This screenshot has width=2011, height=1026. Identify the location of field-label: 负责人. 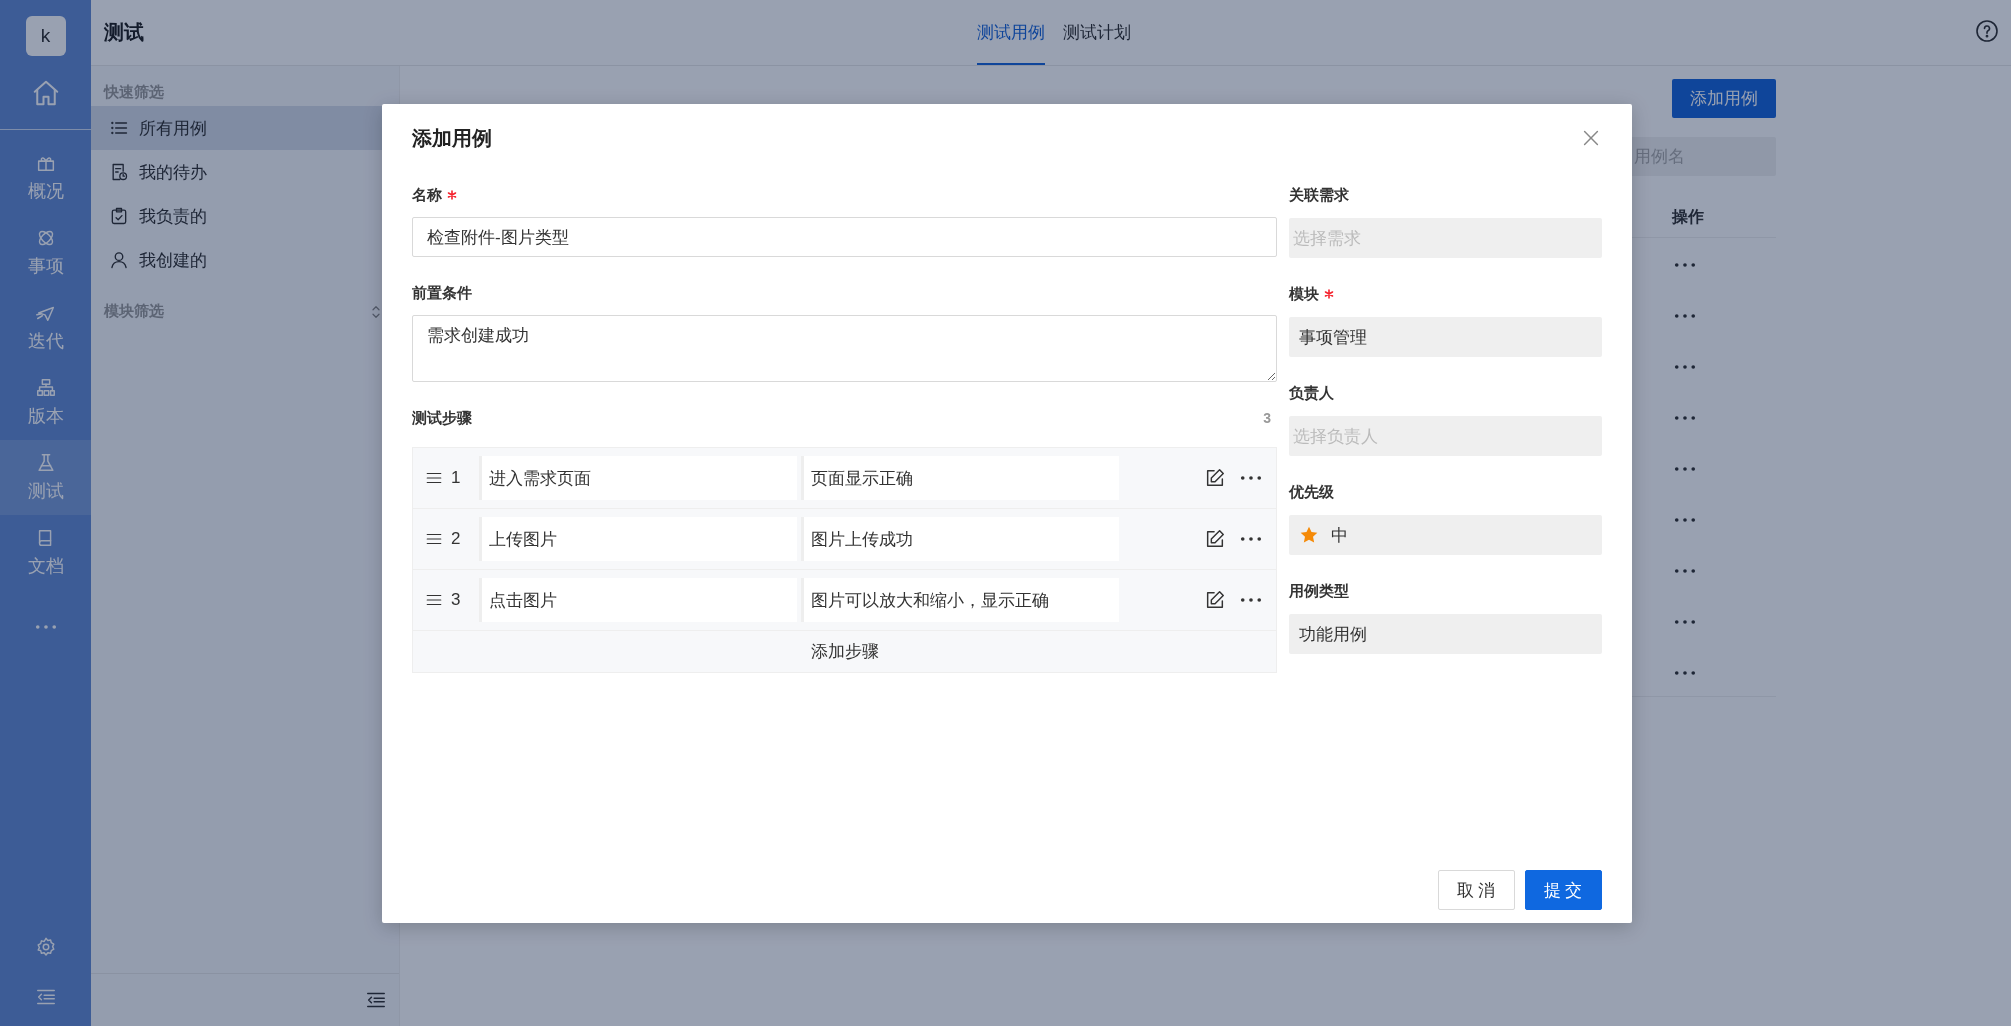
(1311, 393).